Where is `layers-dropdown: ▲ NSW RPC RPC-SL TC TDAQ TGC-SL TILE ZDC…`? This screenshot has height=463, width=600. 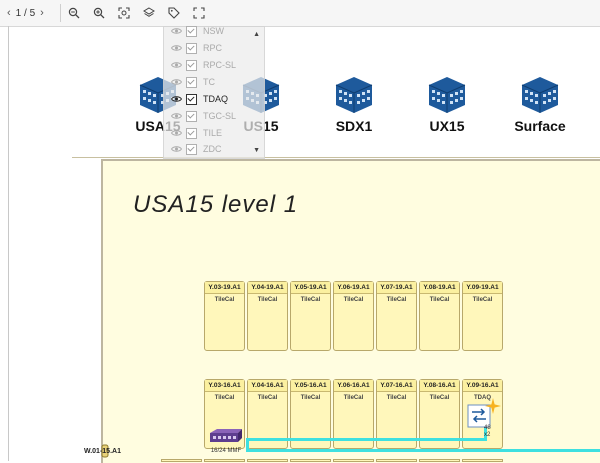
layers-dropdown: ▲ NSW RPC RPC-SL TC TDAQ TGC-SL TILE ZDC… is located at coordinates (214, 91).